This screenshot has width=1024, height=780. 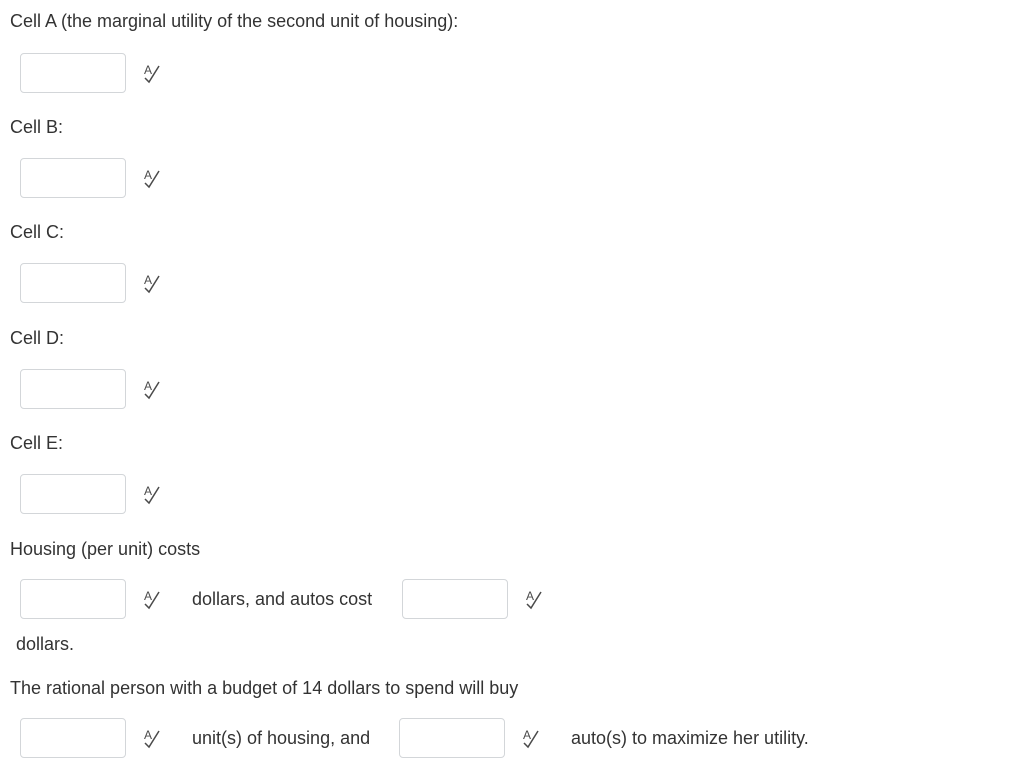 What do you see at coordinates (73, 389) in the screenshot?
I see `cell-d-input` at bounding box center [73, 389].